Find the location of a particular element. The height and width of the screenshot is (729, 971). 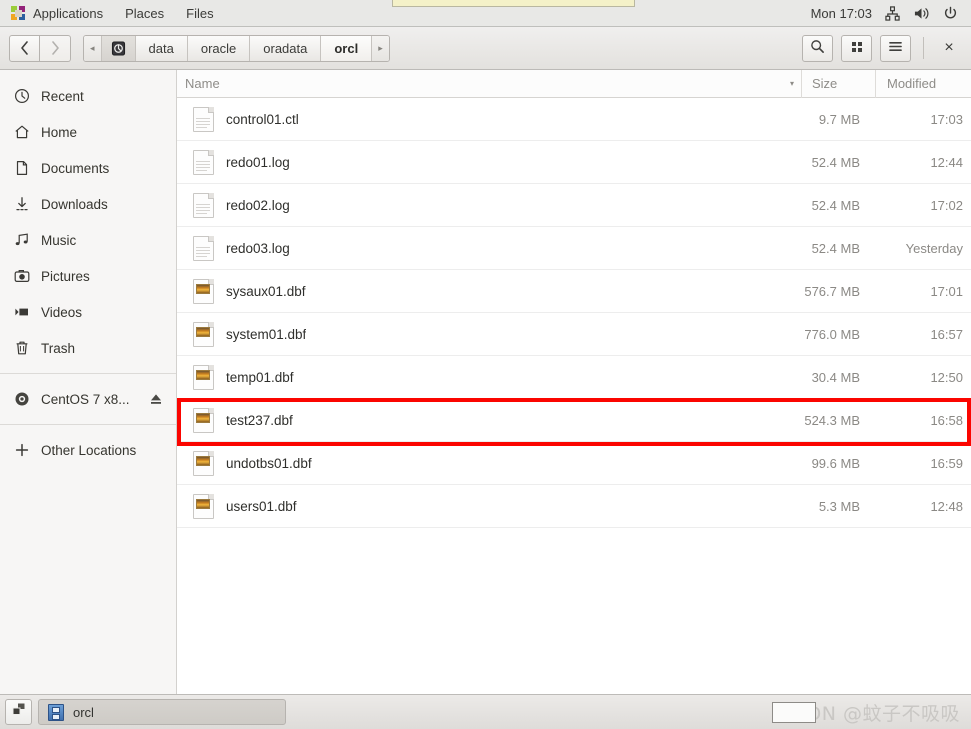

trash-icon is located at coordinates (21, 348).